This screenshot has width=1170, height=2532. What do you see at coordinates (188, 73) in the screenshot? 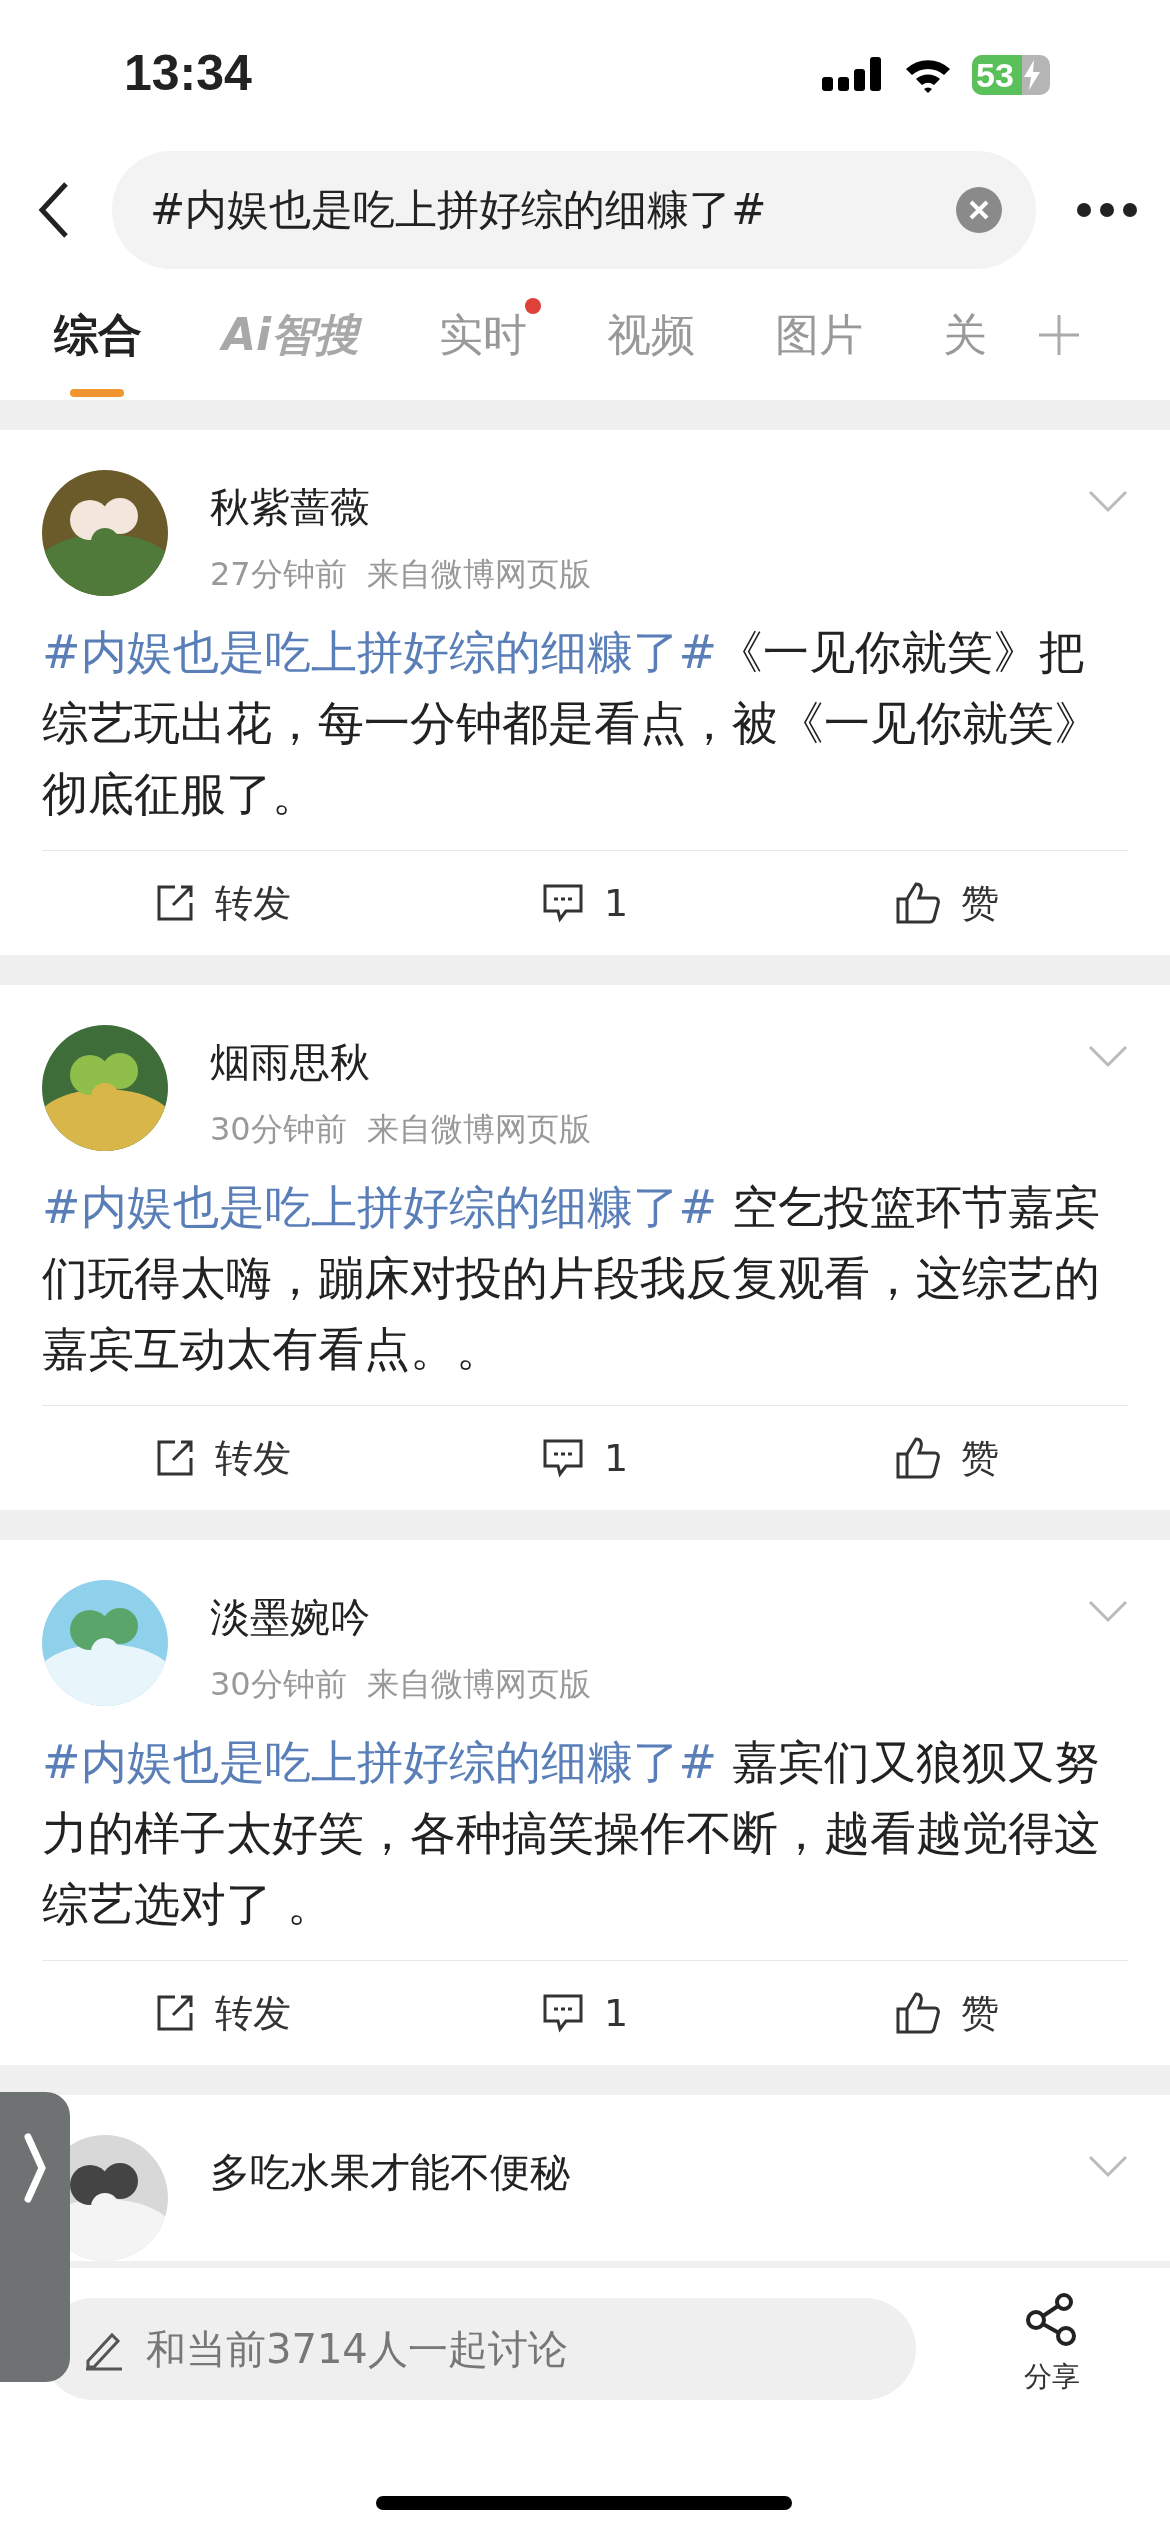
I see `status-time: 13:34` at bounding box center [188, 73].